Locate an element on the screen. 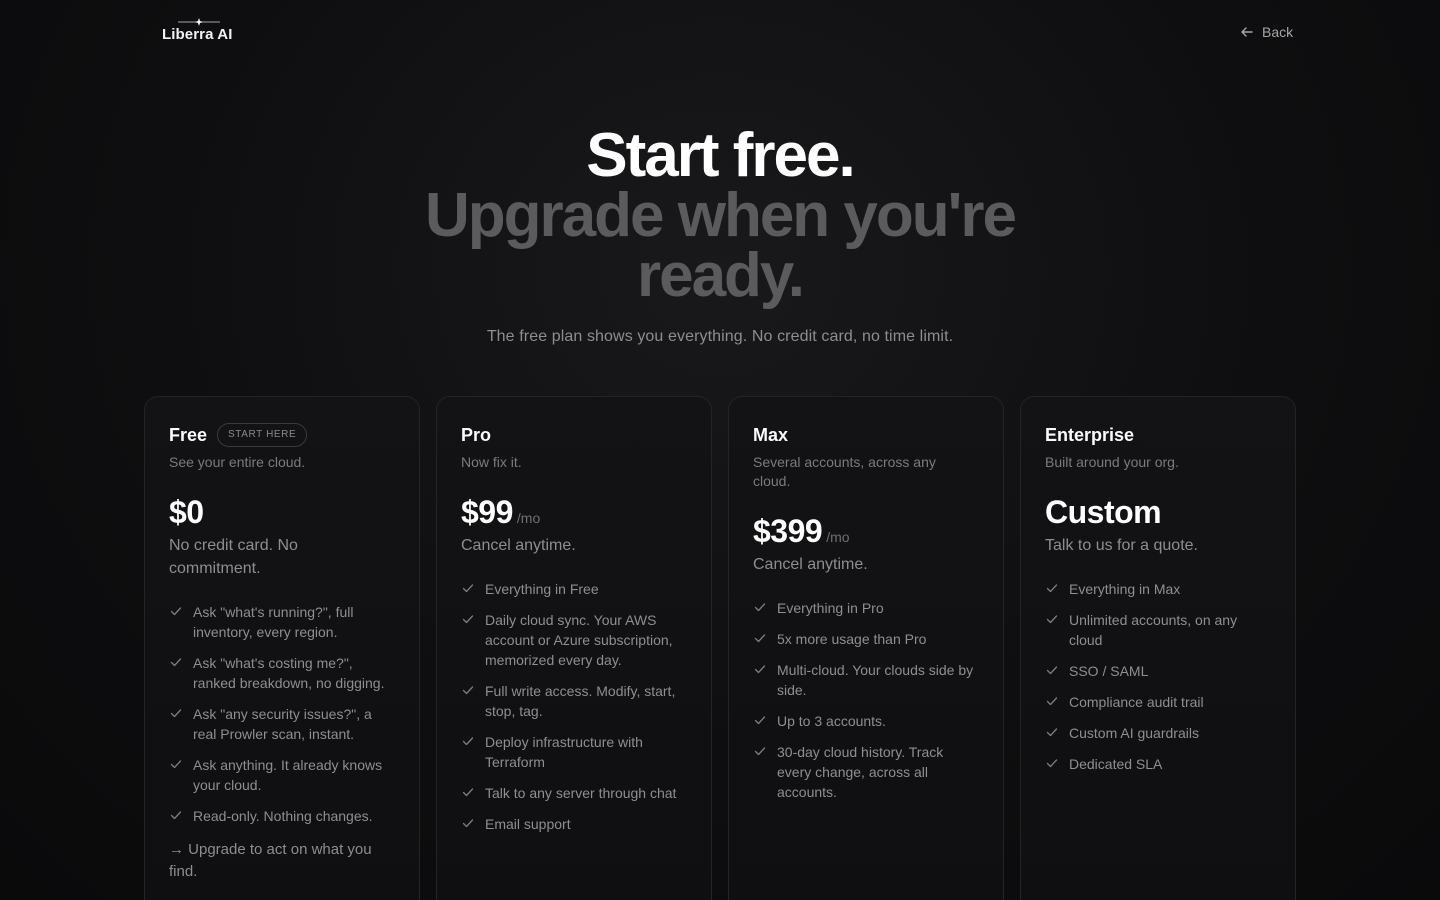 The height and width of the screenshot is (900, 1440). plan-description: Now fix it. is located at coordinates (491, 462).